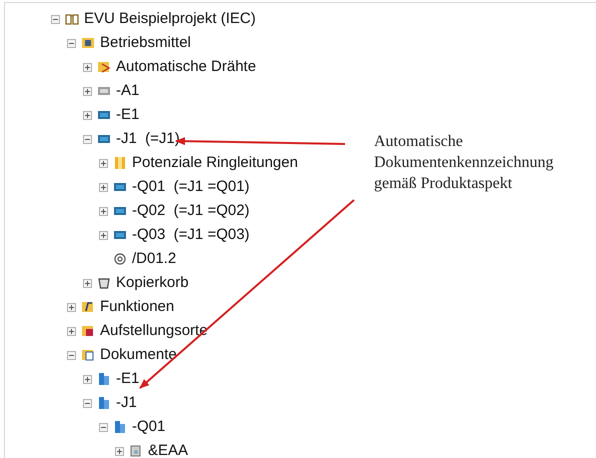 The width and height of the screenshot is (596, 458). I want to click on tree-item: -Q02 (=J1 =Q02), so click(191, 211).